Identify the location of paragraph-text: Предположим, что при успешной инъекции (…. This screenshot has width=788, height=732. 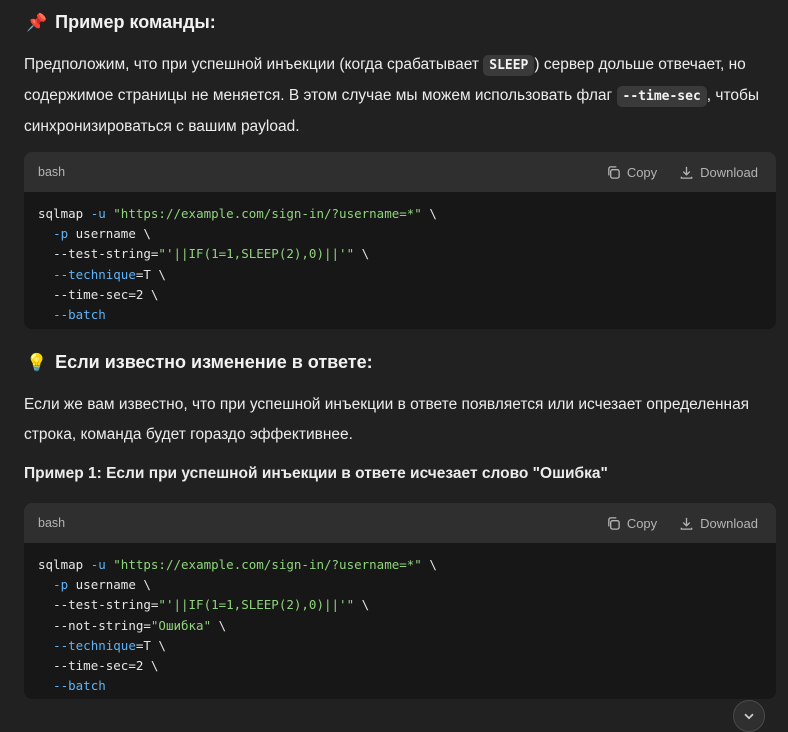
(254, 64).